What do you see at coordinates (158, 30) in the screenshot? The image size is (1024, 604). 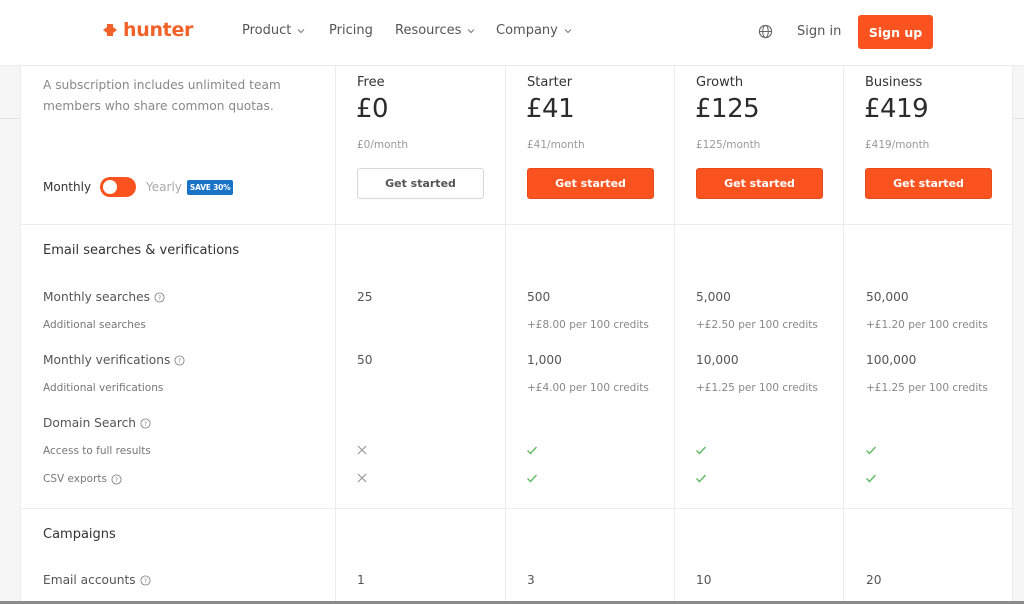 I see `brand-name: hunter` at bounding box center [158, 30].